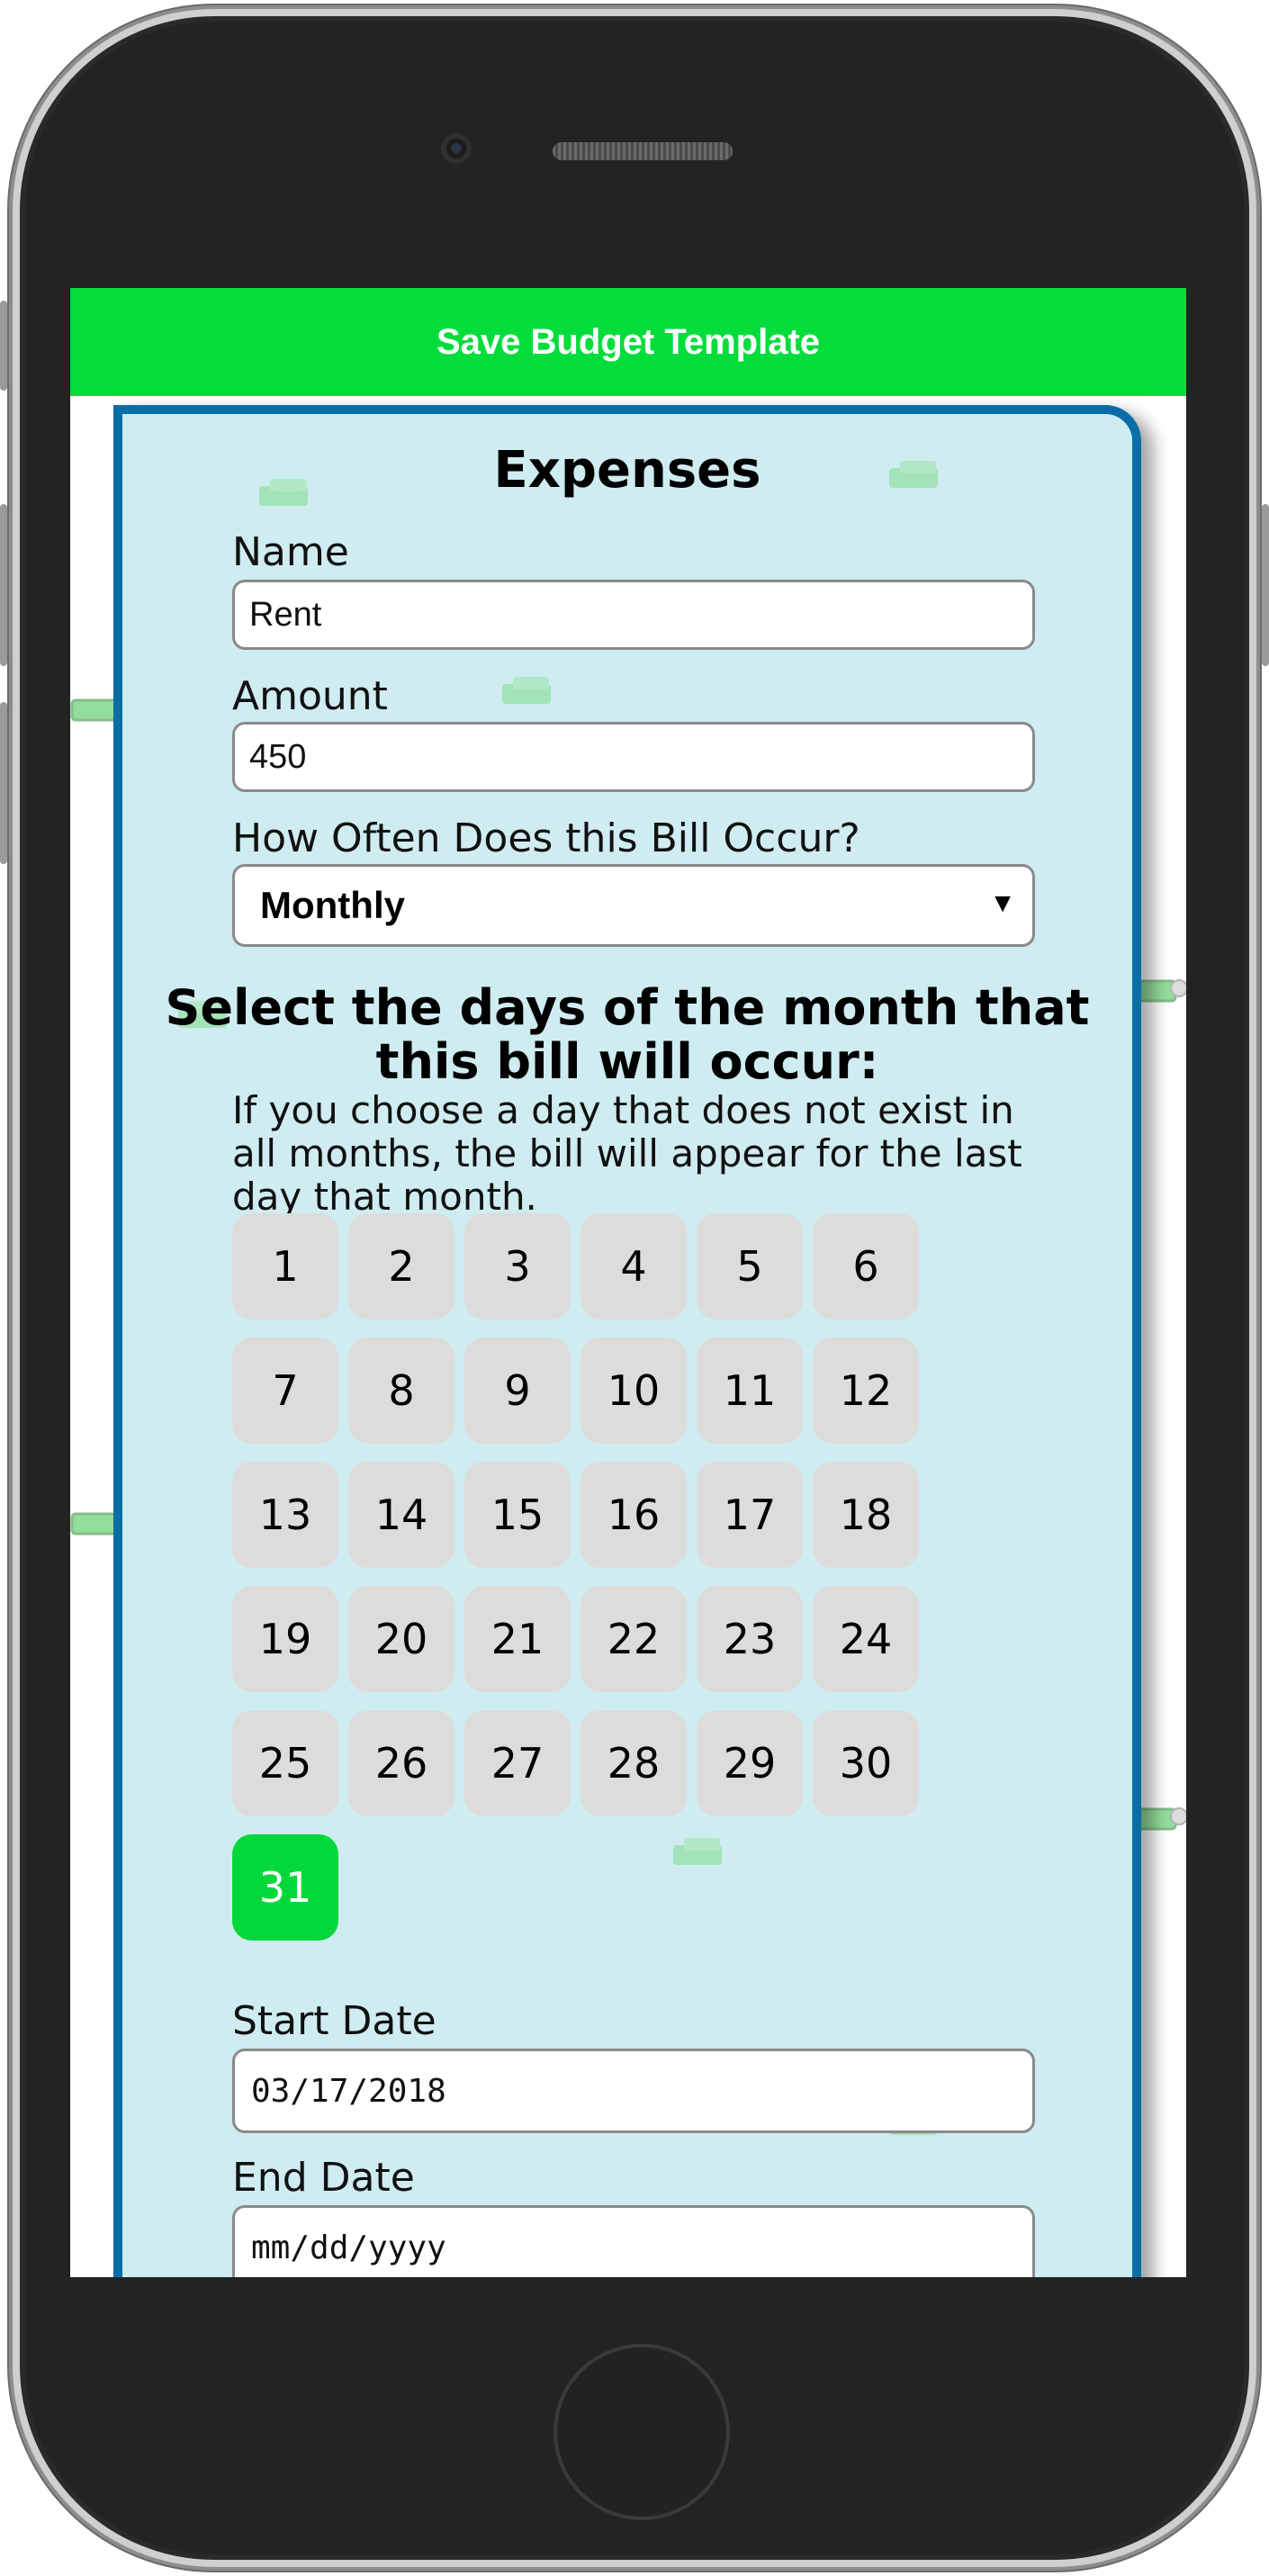 Image resolution: width=1269 pixels, height=2576 pixels. What do you see at coordinates (517, 1515) in the screenshot?
I see `day-button-15: 15` at bounding box center [517, 1515].